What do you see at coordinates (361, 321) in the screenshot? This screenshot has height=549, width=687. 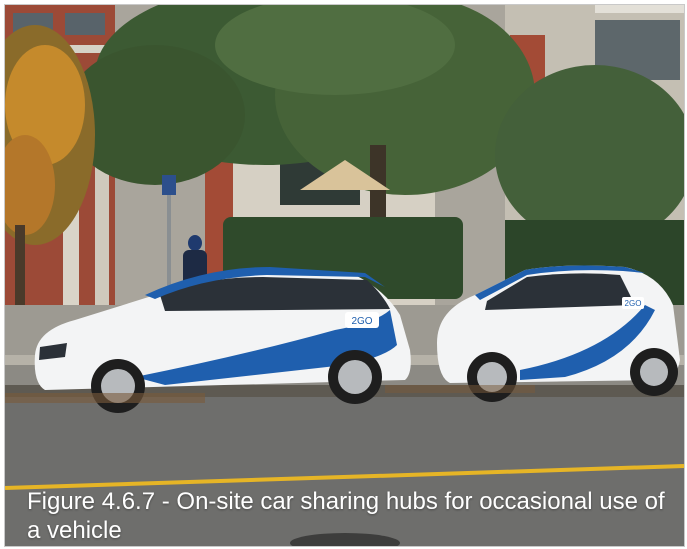 I see `car-decal-left: 2GO` at bounding box center [361, 321].